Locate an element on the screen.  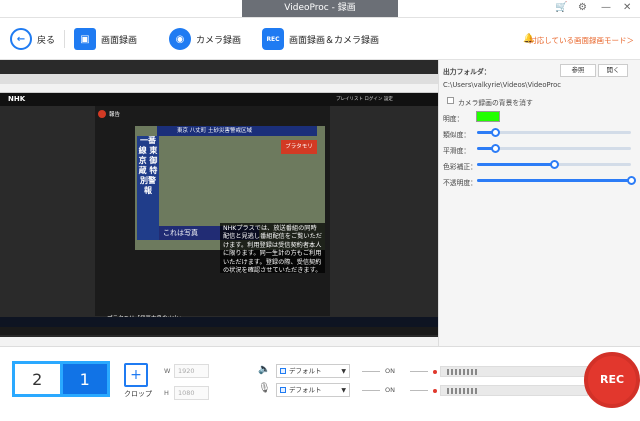
mic-checkbox is located at coordinates (283, 390).